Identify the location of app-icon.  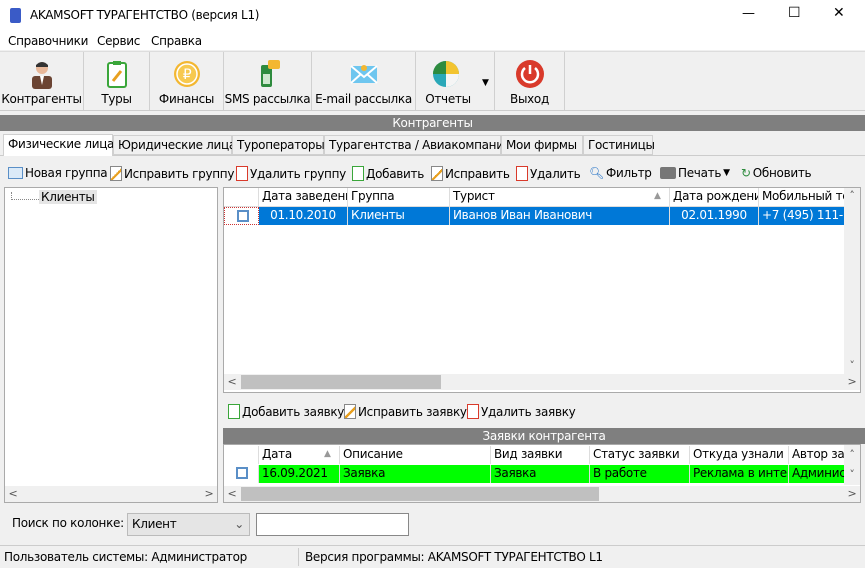
(15, 15).